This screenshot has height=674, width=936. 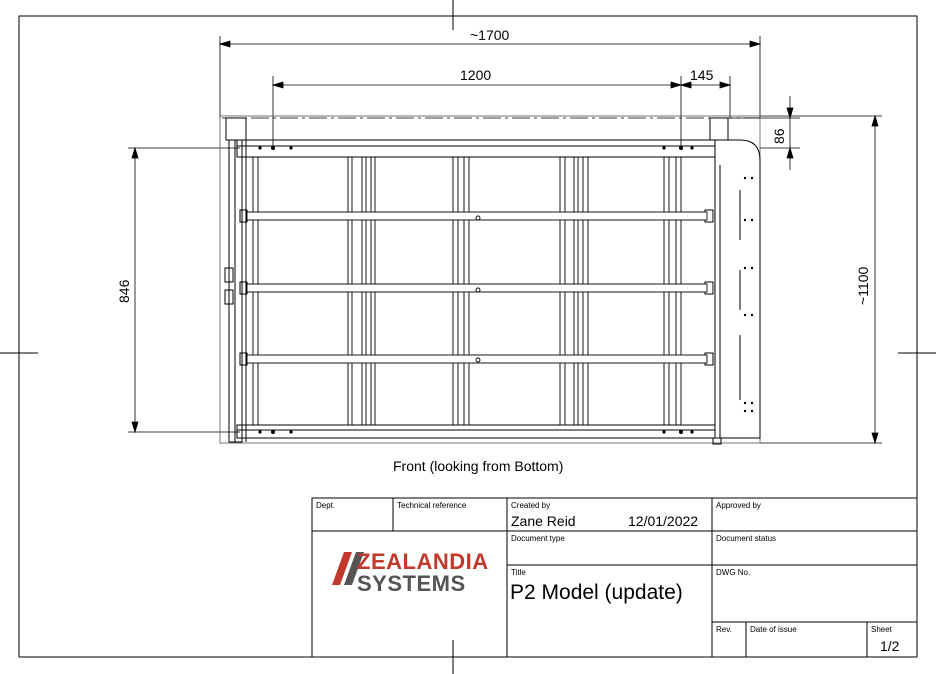 I want to click on dept-label: Dept., so click(x=326, y=505).